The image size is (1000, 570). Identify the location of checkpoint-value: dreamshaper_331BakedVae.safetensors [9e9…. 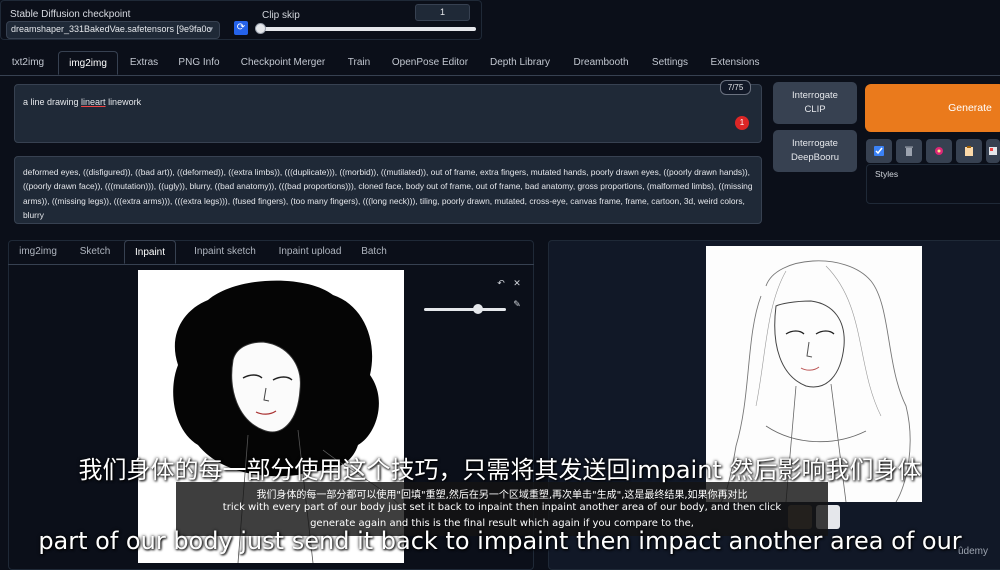
(111, 29).